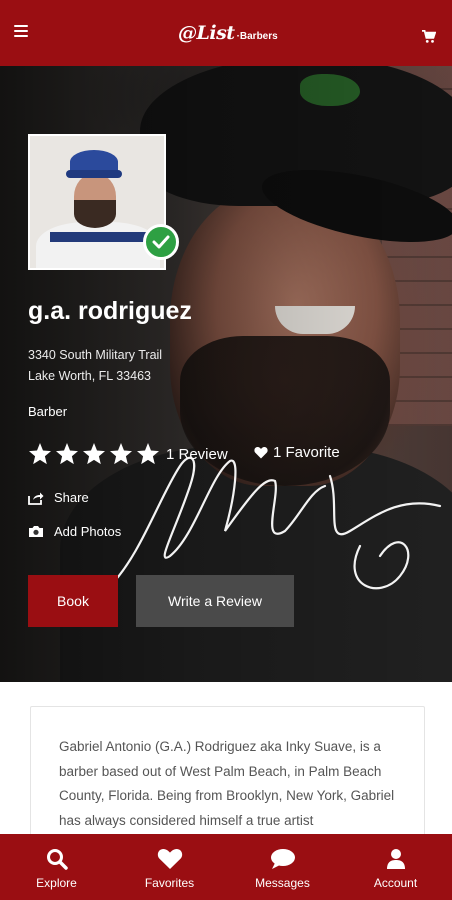 The image size is (452, 900). Describe the element at coordinates (73, 601) in the screenshot. I see `book-button: Book` at that location.